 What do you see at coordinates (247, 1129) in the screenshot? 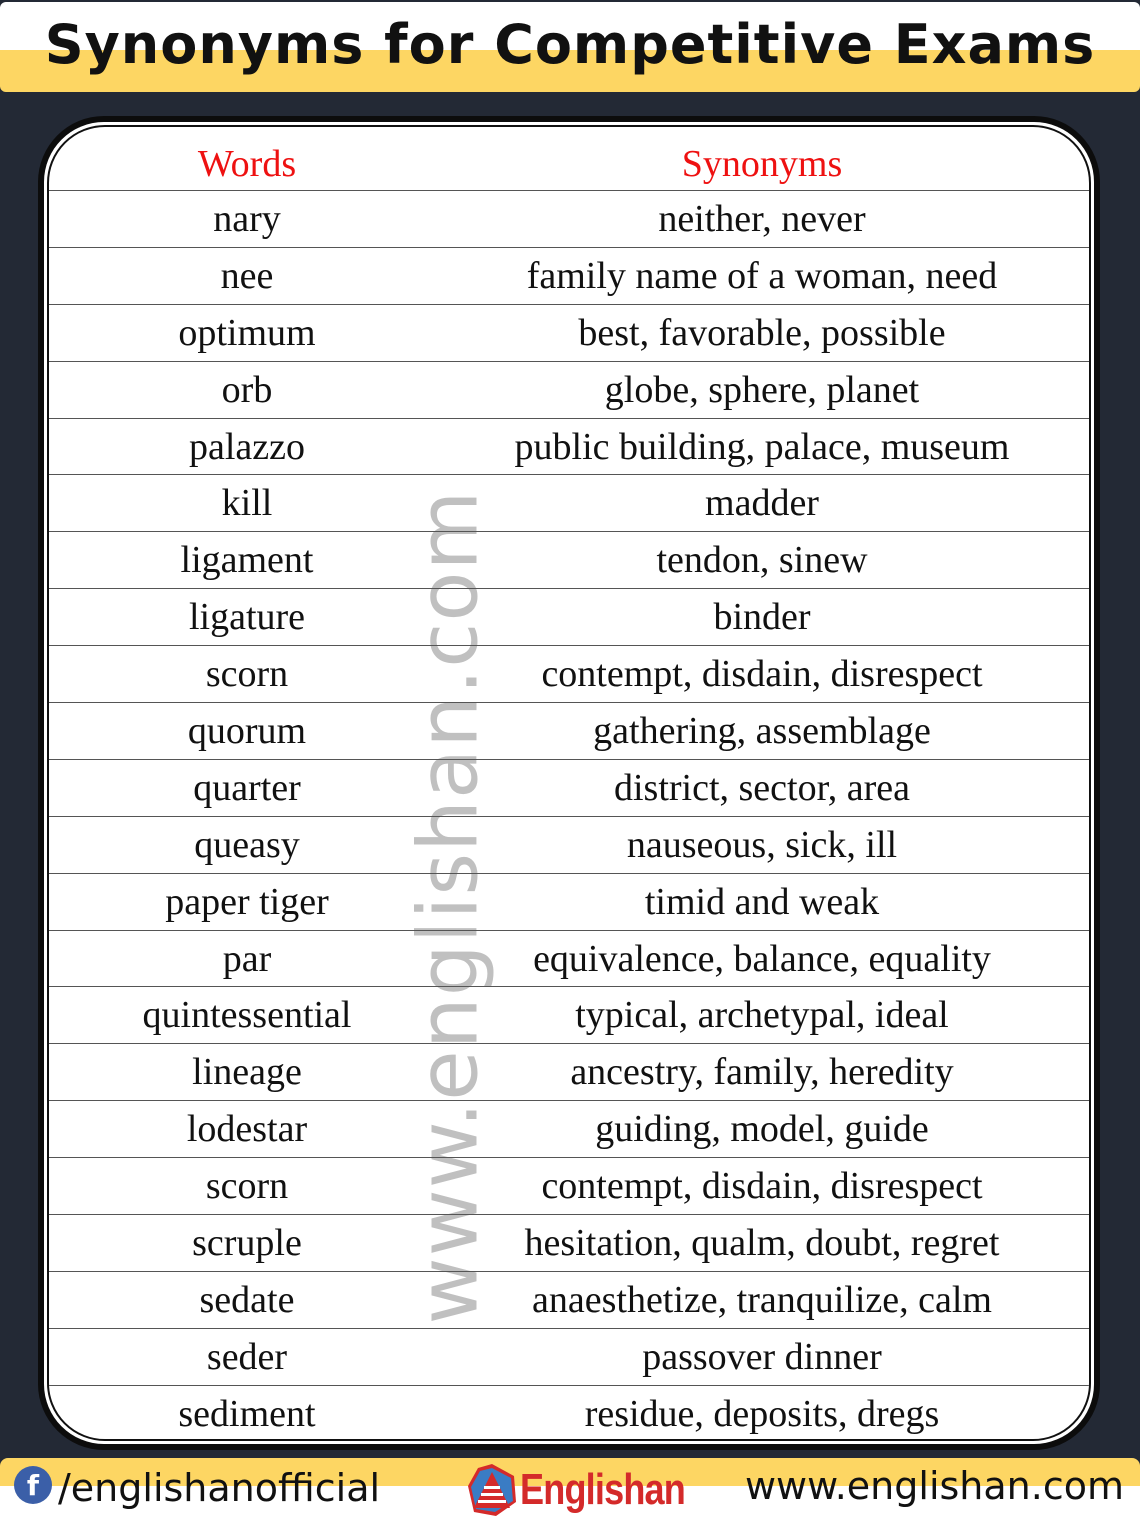
I see `word-cell: lodestar` at bounding box center [247, 1129].